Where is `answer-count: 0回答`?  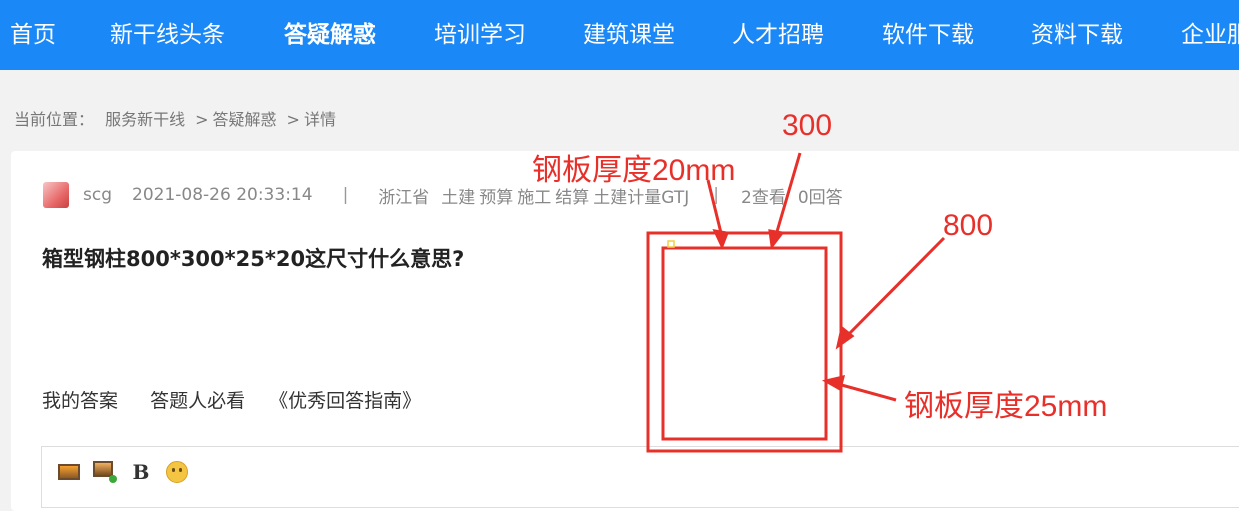
answer-count: 0回答 is located at coordinates (820, 197).